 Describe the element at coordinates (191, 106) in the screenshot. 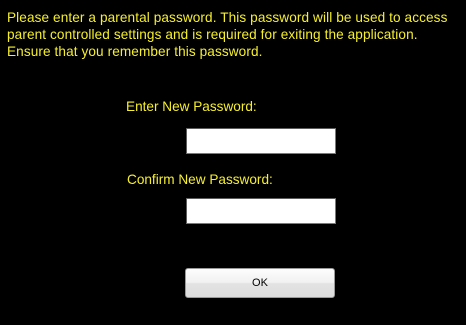

I see `new-password-label: Enter New Password:` at that location.